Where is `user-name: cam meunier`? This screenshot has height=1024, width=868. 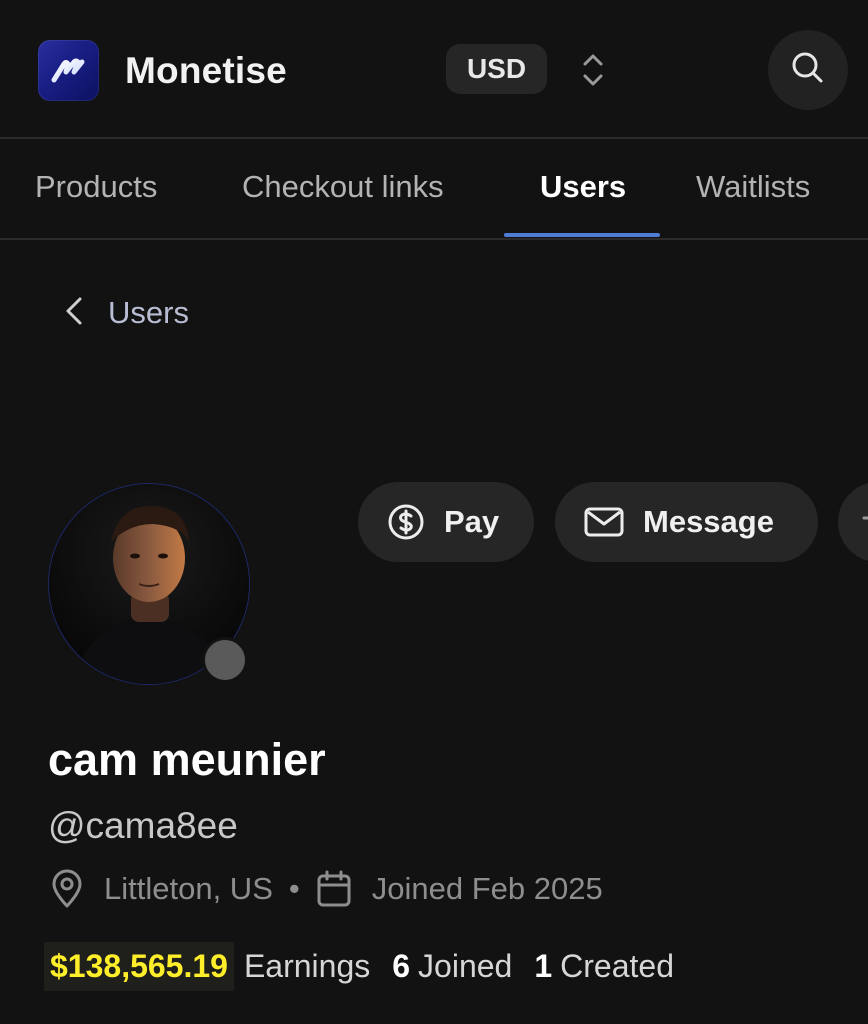
user-name: cam meunier is located at coordinates (187, 759).